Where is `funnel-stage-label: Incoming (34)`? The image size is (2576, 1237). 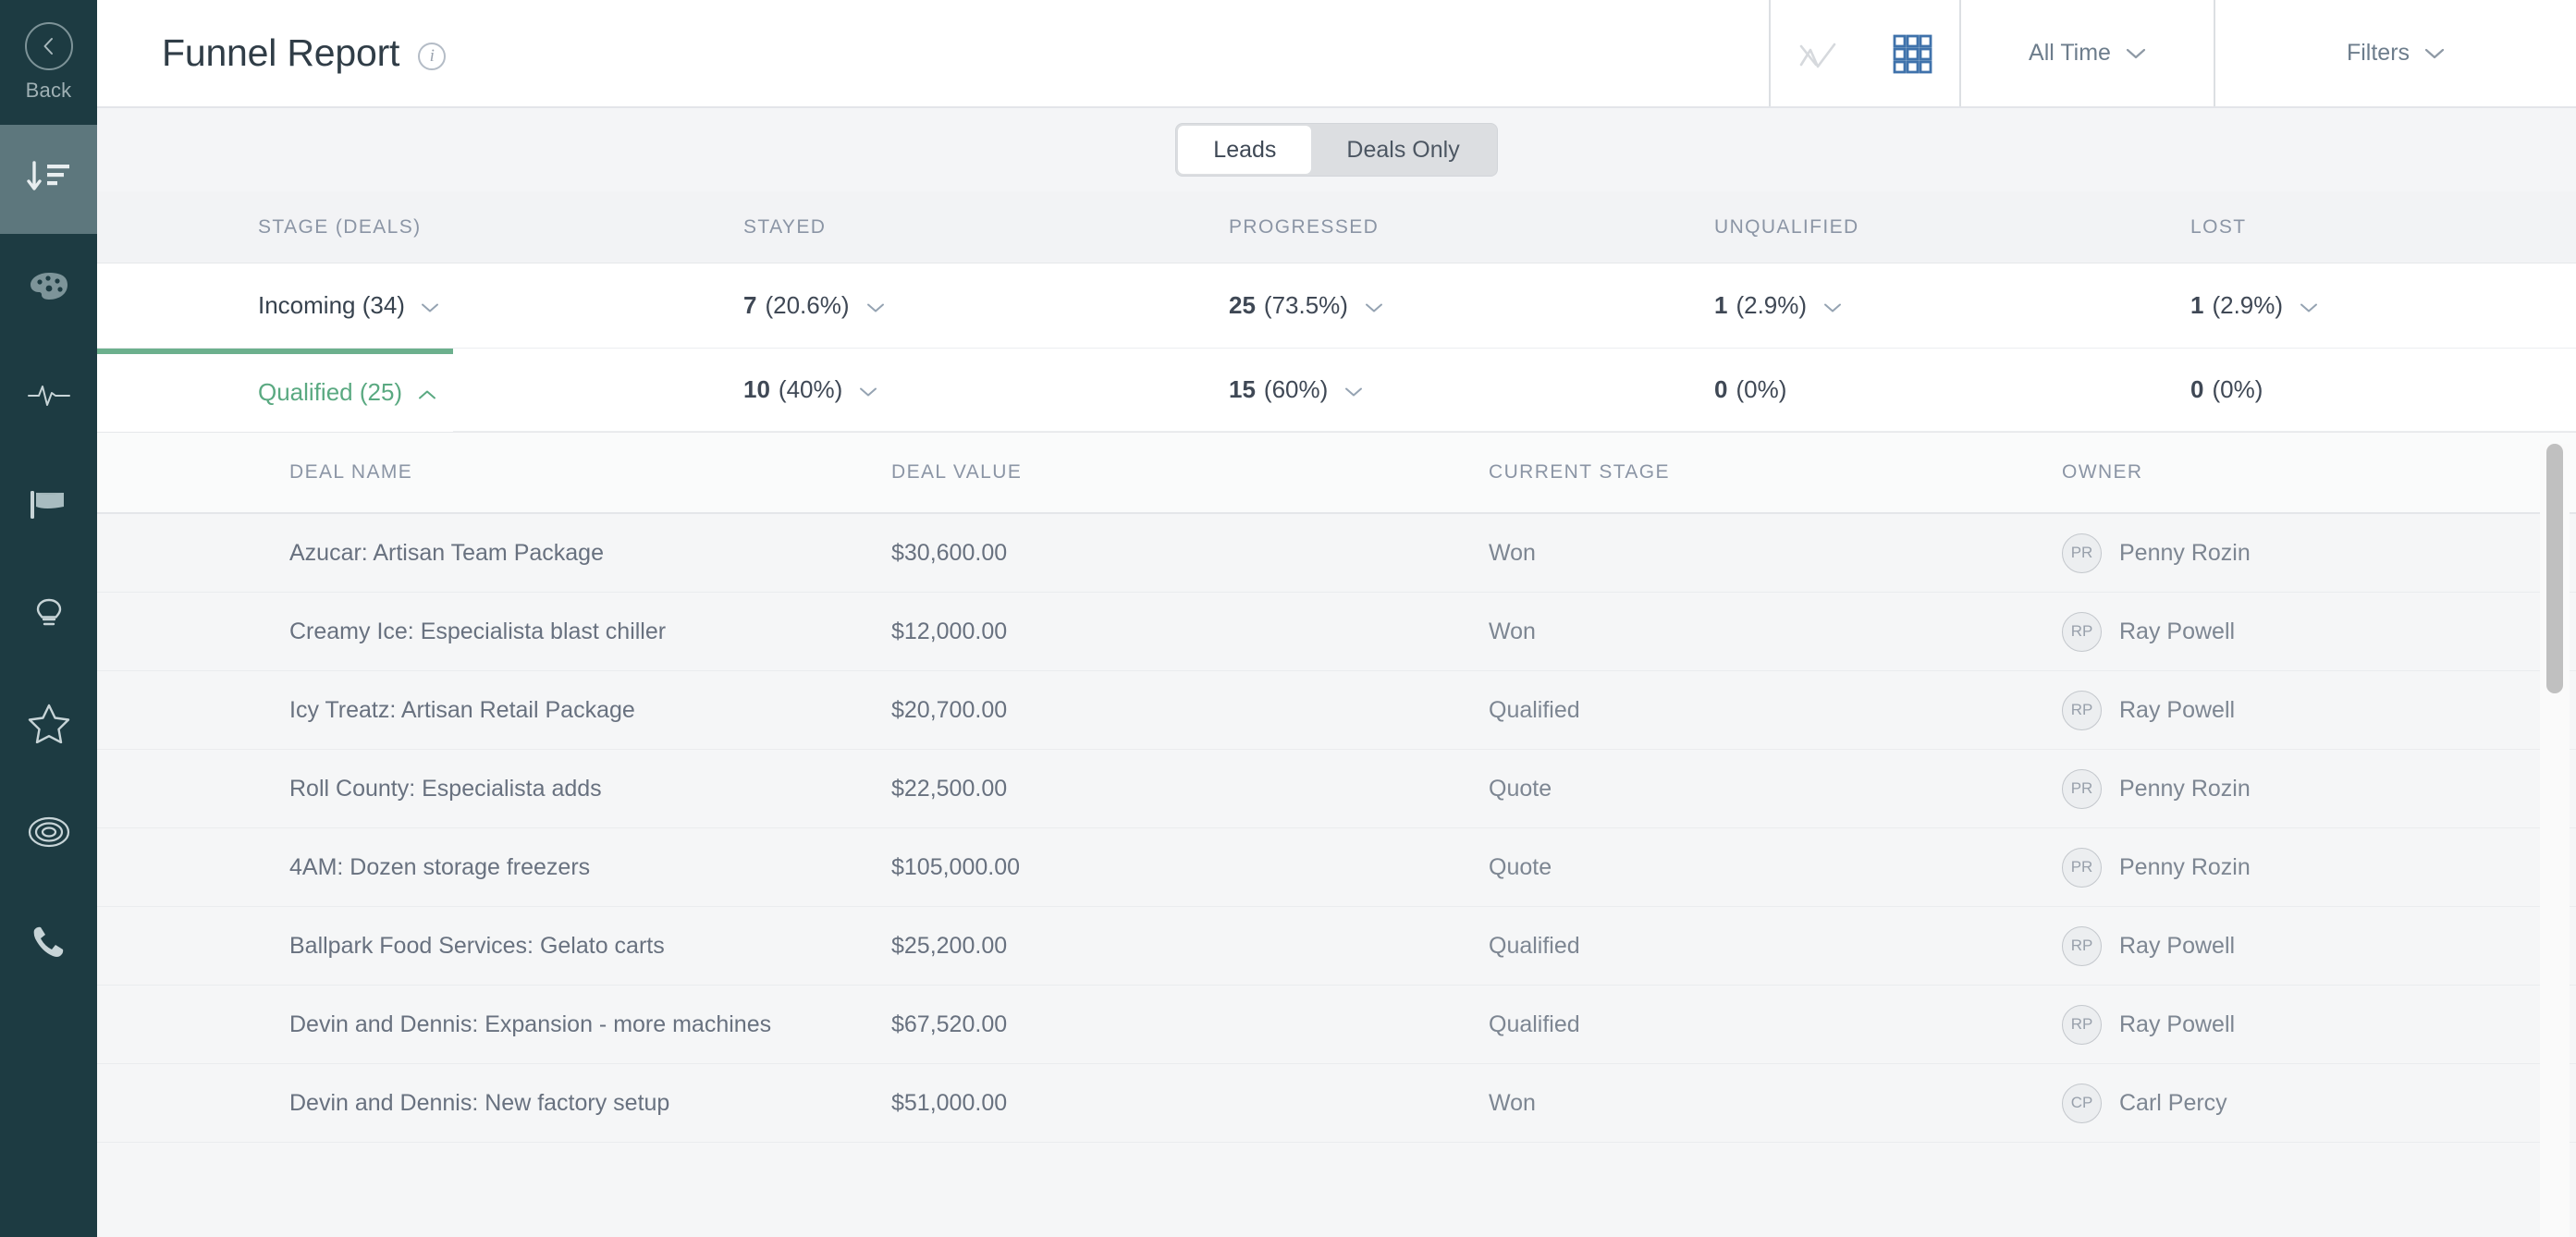
funnel-stage-label: Incoming (34) is located at coordinates (331, 305).